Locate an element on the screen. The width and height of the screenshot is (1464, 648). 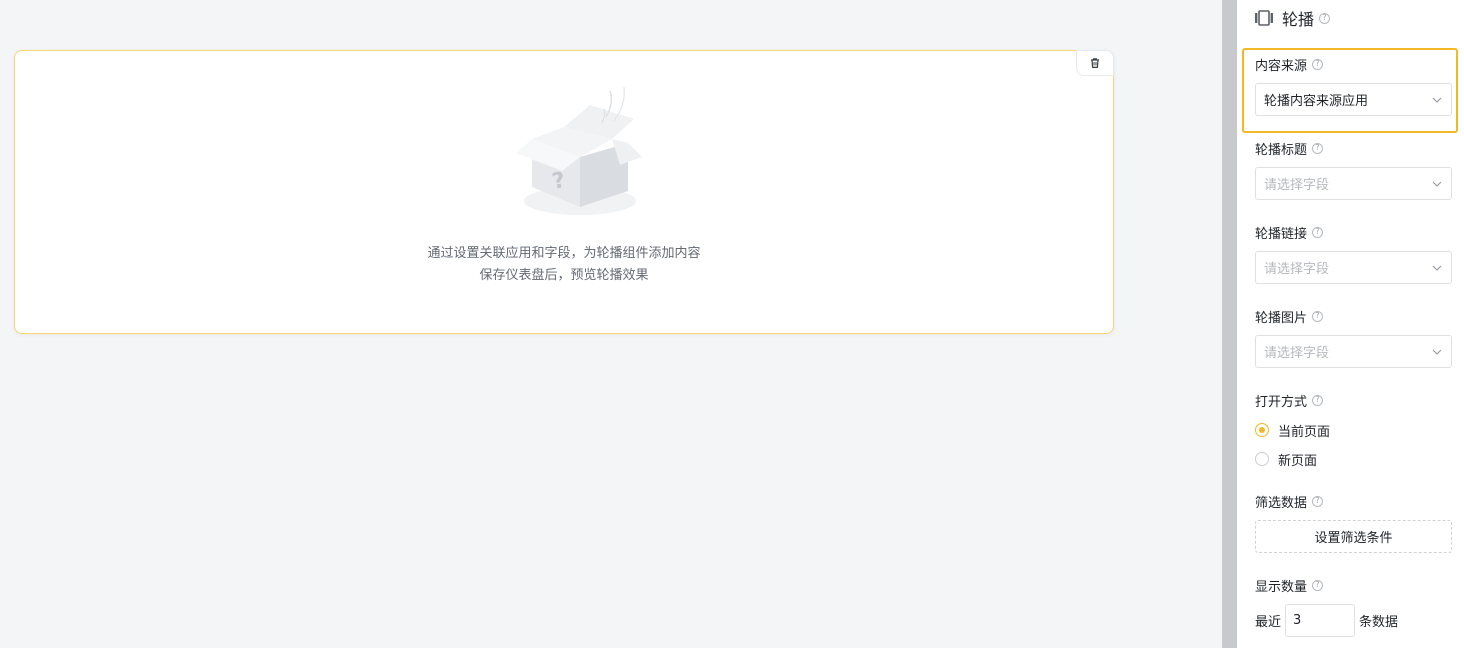
delete-widget-button is located at coordinates (1095, 63).